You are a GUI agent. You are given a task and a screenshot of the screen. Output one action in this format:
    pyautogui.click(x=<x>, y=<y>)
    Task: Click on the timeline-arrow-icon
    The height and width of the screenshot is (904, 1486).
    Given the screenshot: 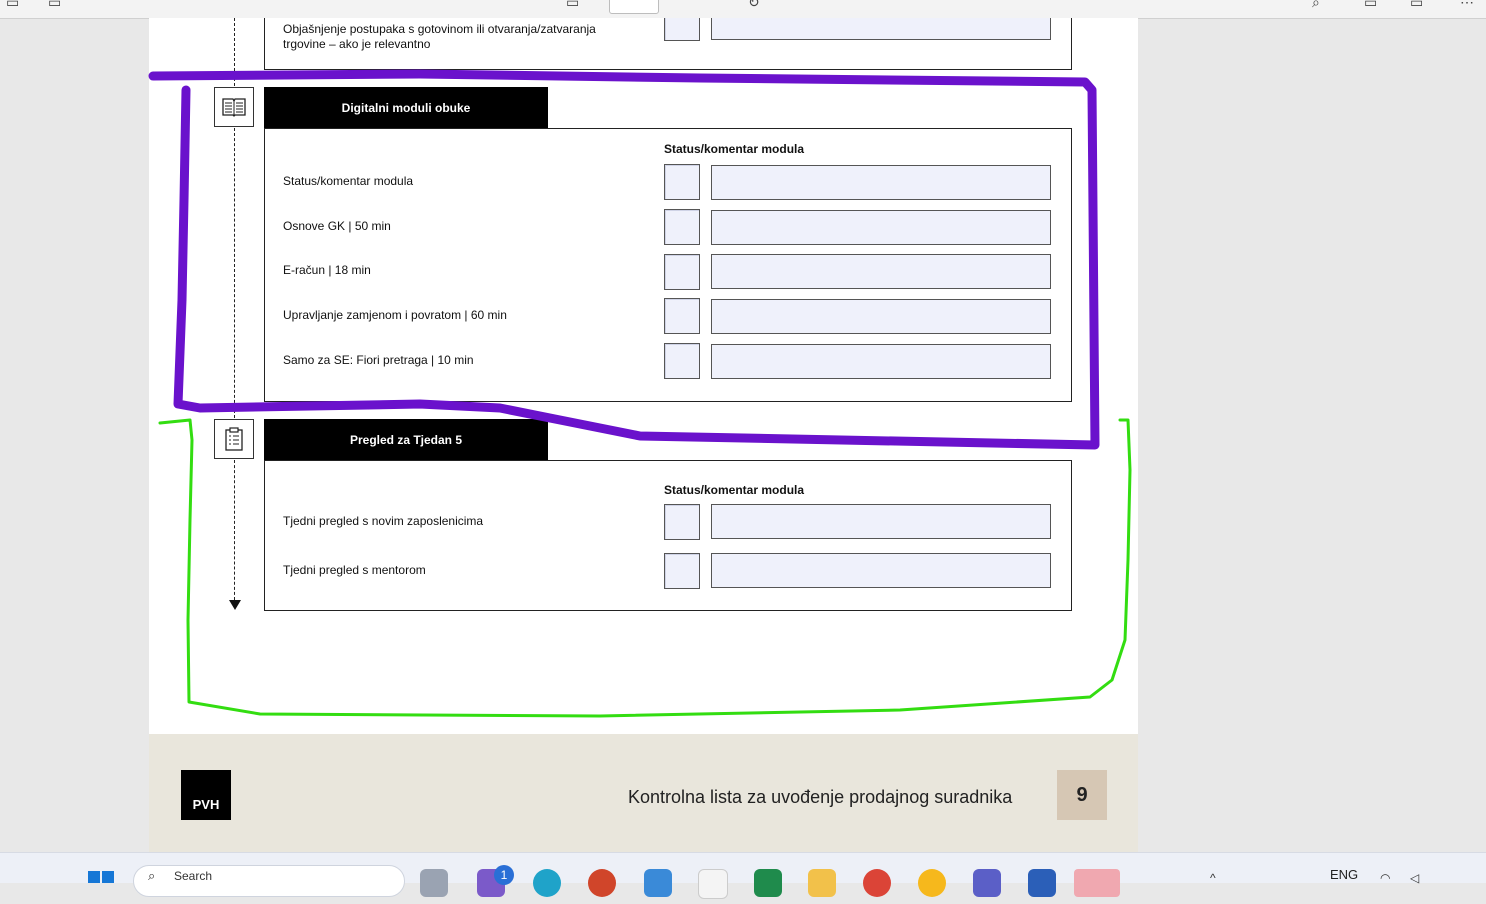 What is the action you would take?
    pyautogui.click(x=235, y=605)
    